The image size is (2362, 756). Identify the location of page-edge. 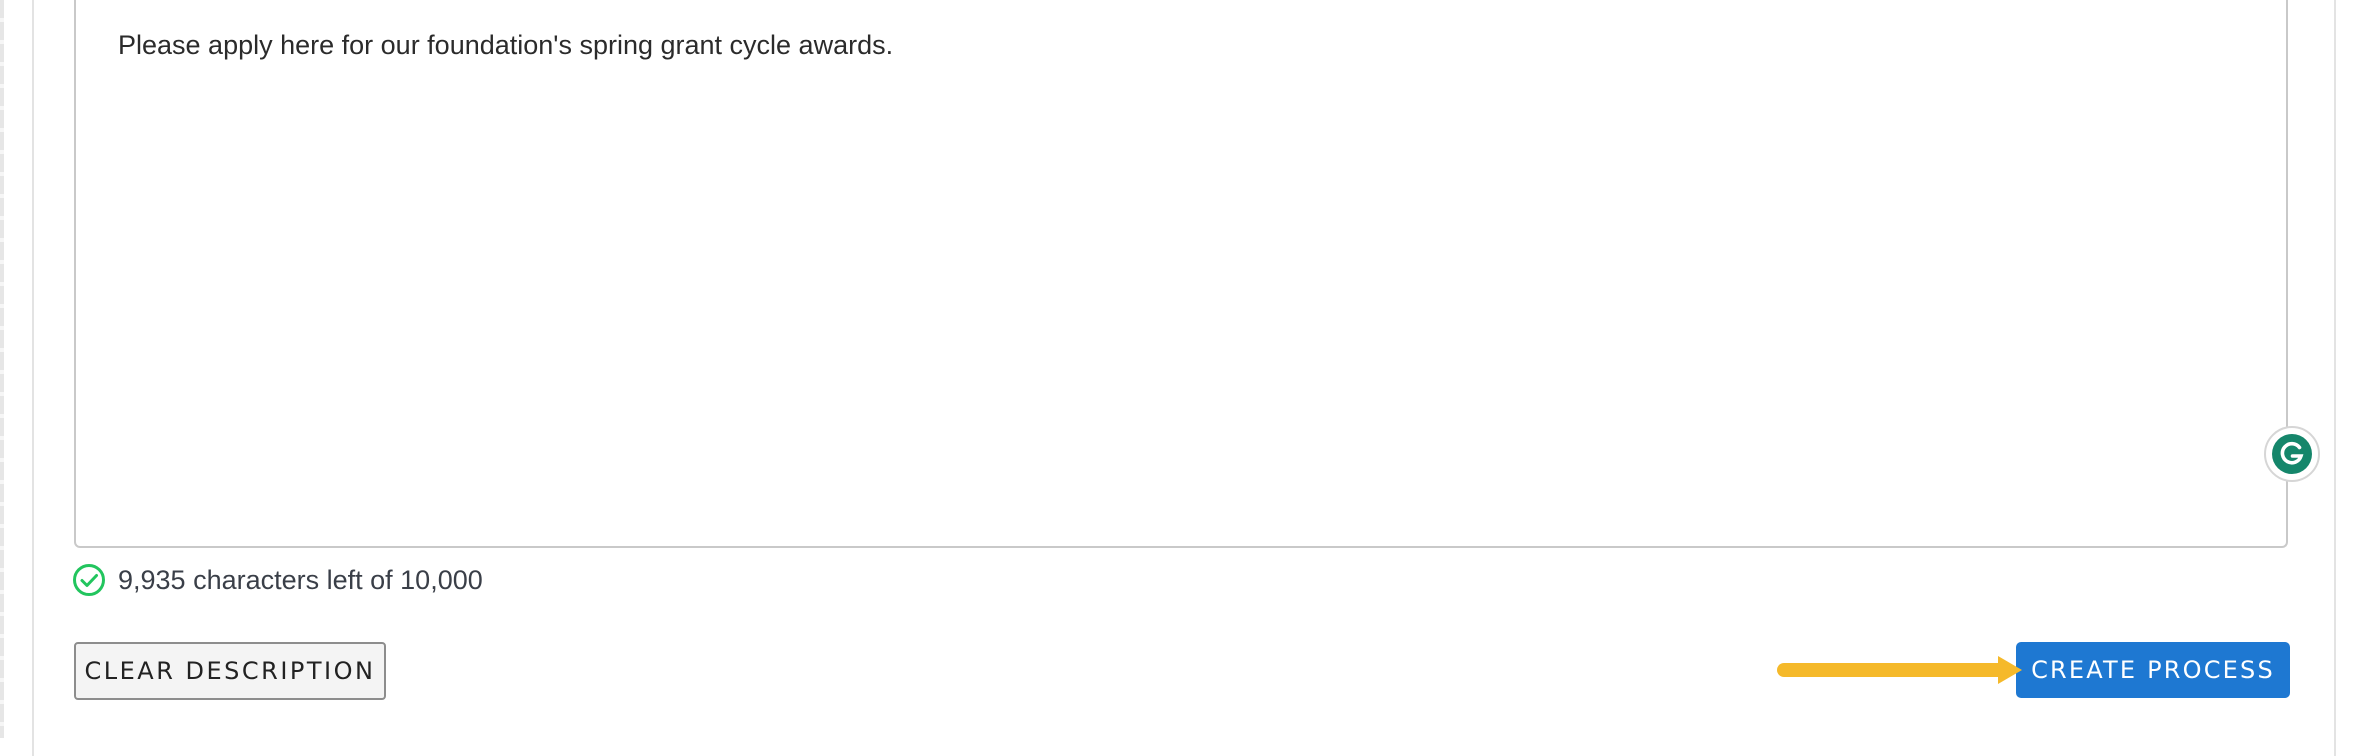
(2, 369).